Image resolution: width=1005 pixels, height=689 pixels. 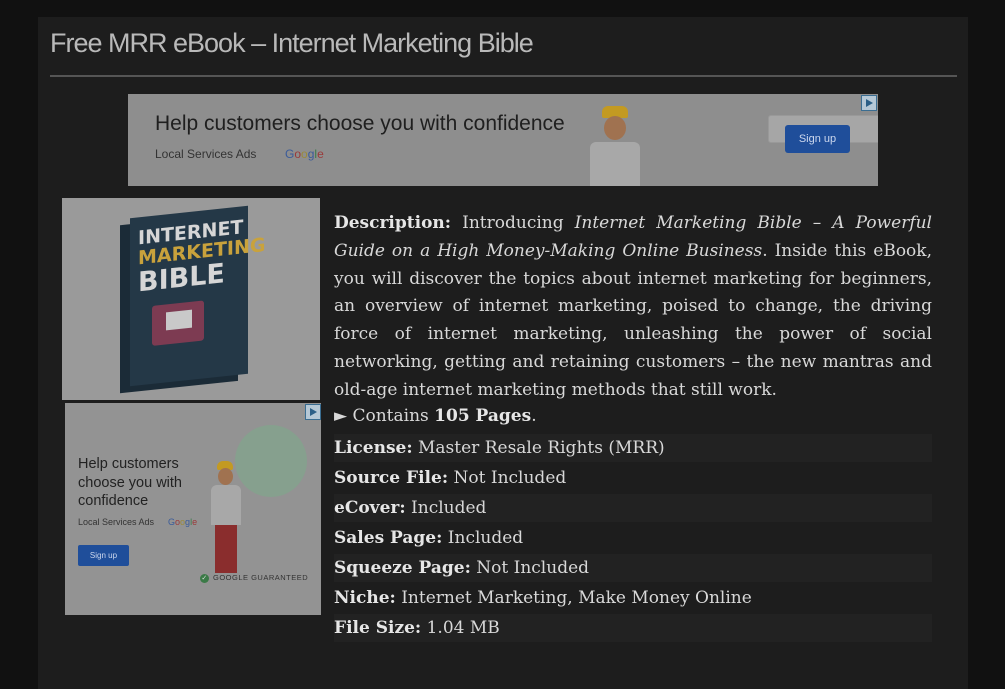 What do you see at coordinates (393, 223) in the screenshot?
I see `description-label: Description:` at bounding box center [393, 223].